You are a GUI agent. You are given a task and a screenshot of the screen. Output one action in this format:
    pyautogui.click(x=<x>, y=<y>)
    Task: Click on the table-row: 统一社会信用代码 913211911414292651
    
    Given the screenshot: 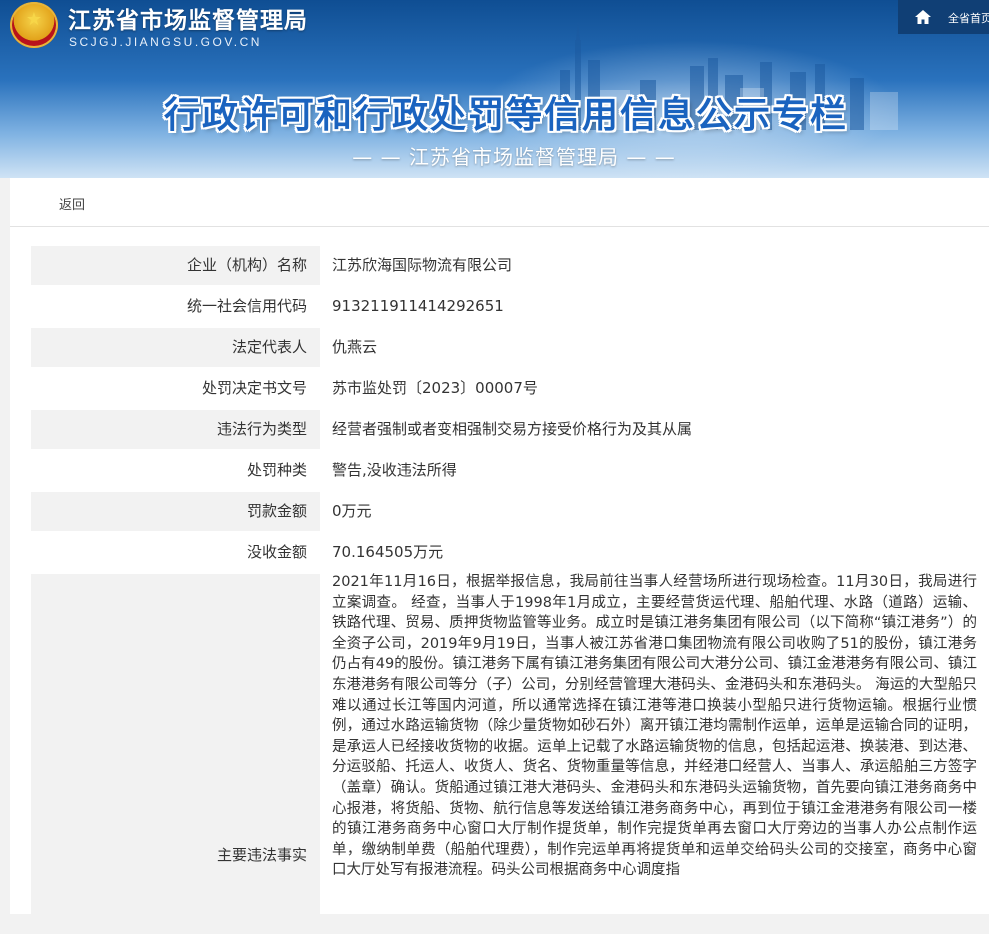 What is the action you would take?
    pyautogui.click(x=510, y=307)
    